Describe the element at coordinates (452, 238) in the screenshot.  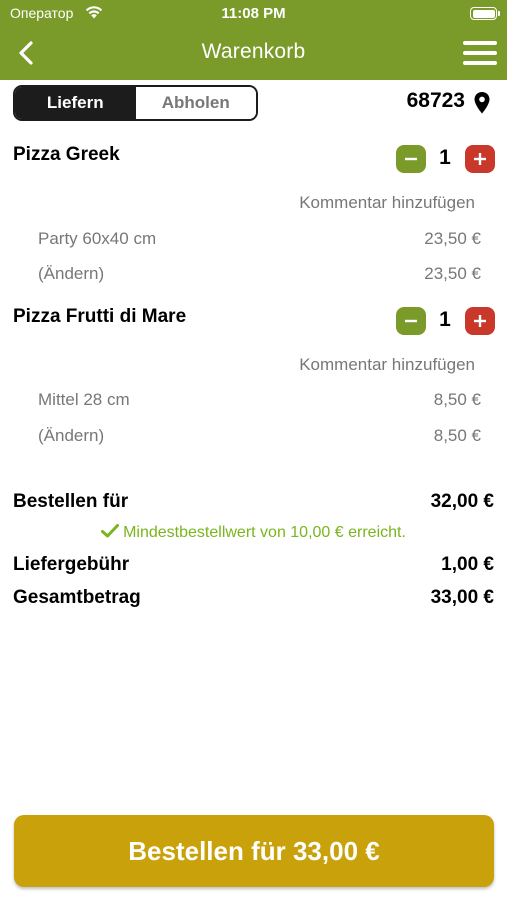
I see `item-size-price: 23,50 €` at that location.